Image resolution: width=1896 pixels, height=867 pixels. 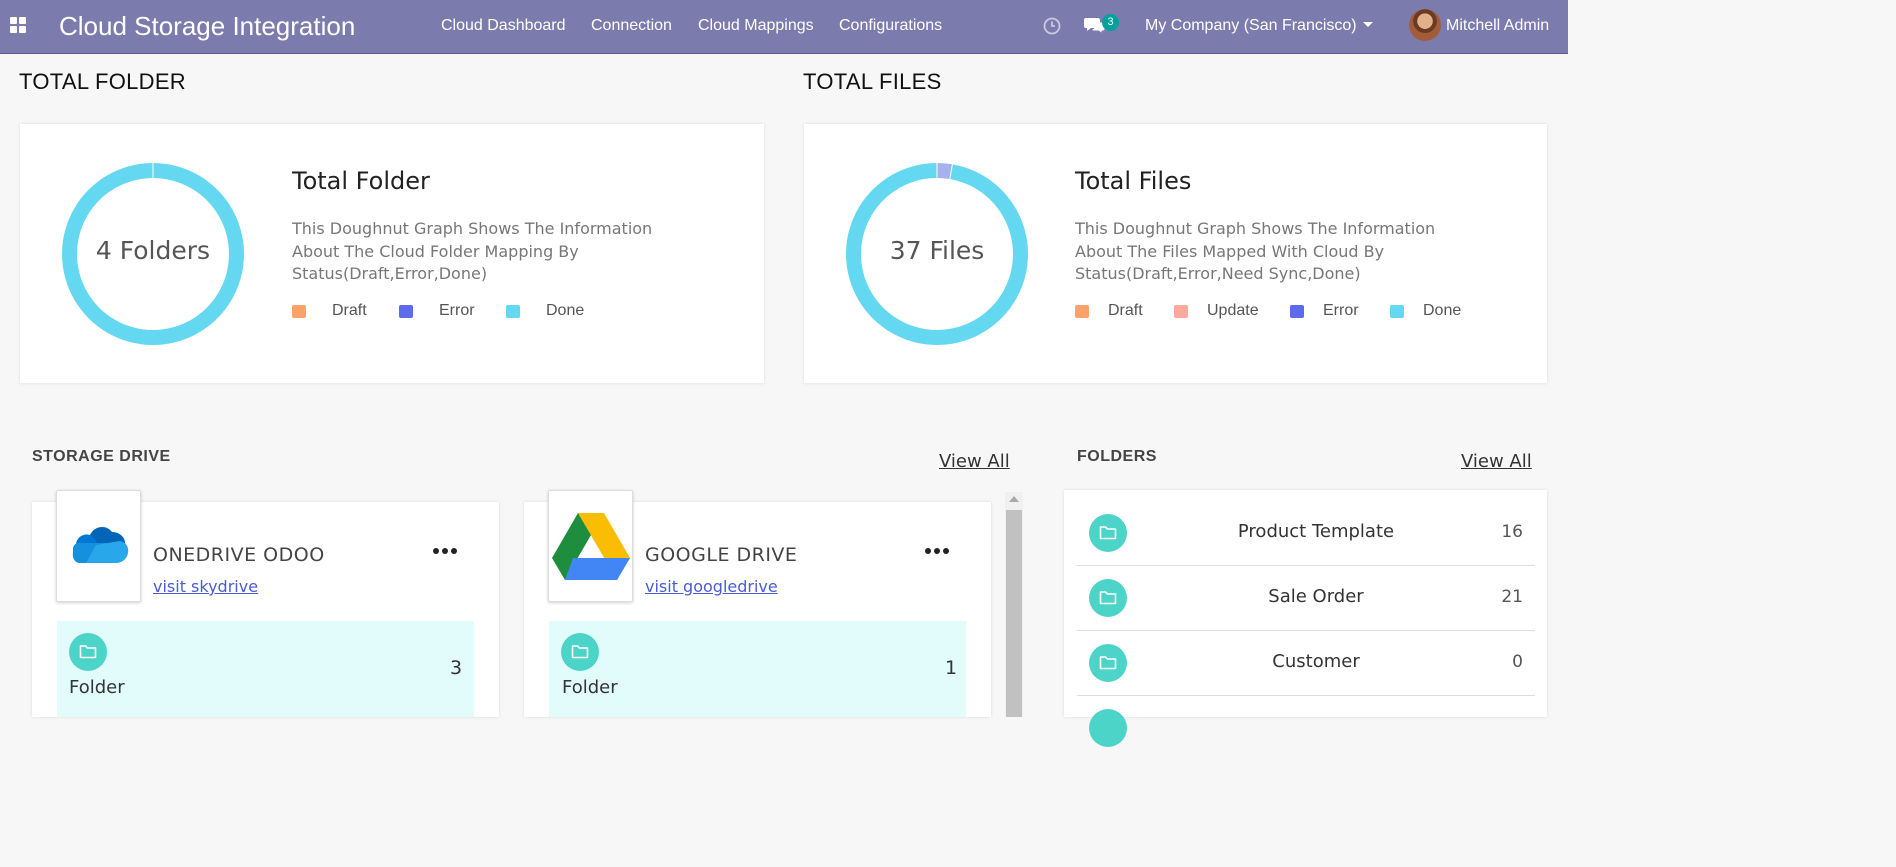 I want to click on menu-connection: Connection, so click(x=631, y=26).